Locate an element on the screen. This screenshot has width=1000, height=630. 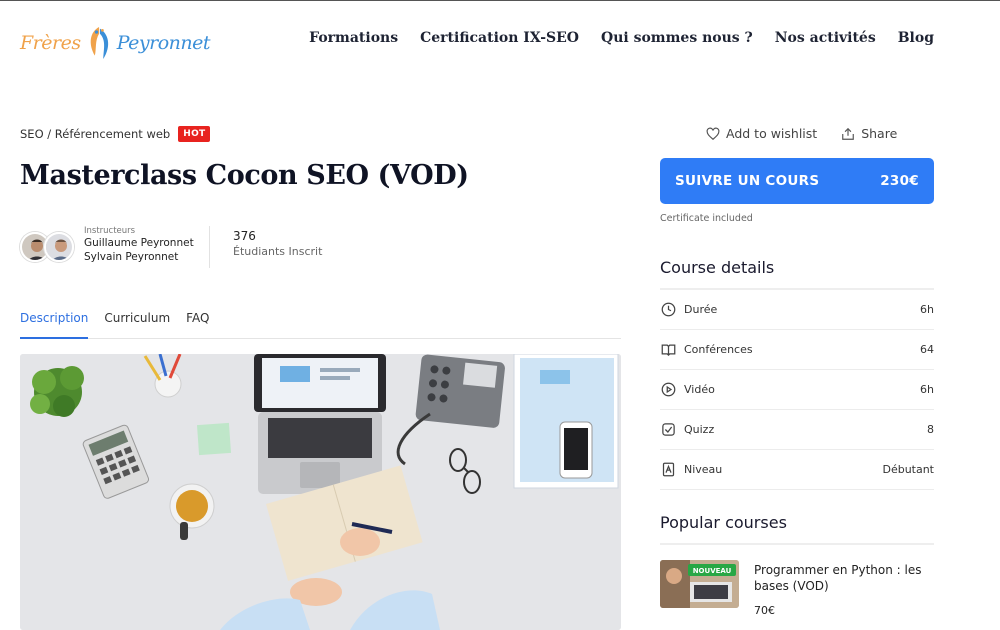
wishlist-button: Add to wishlist is located at coordinates (761, 133).